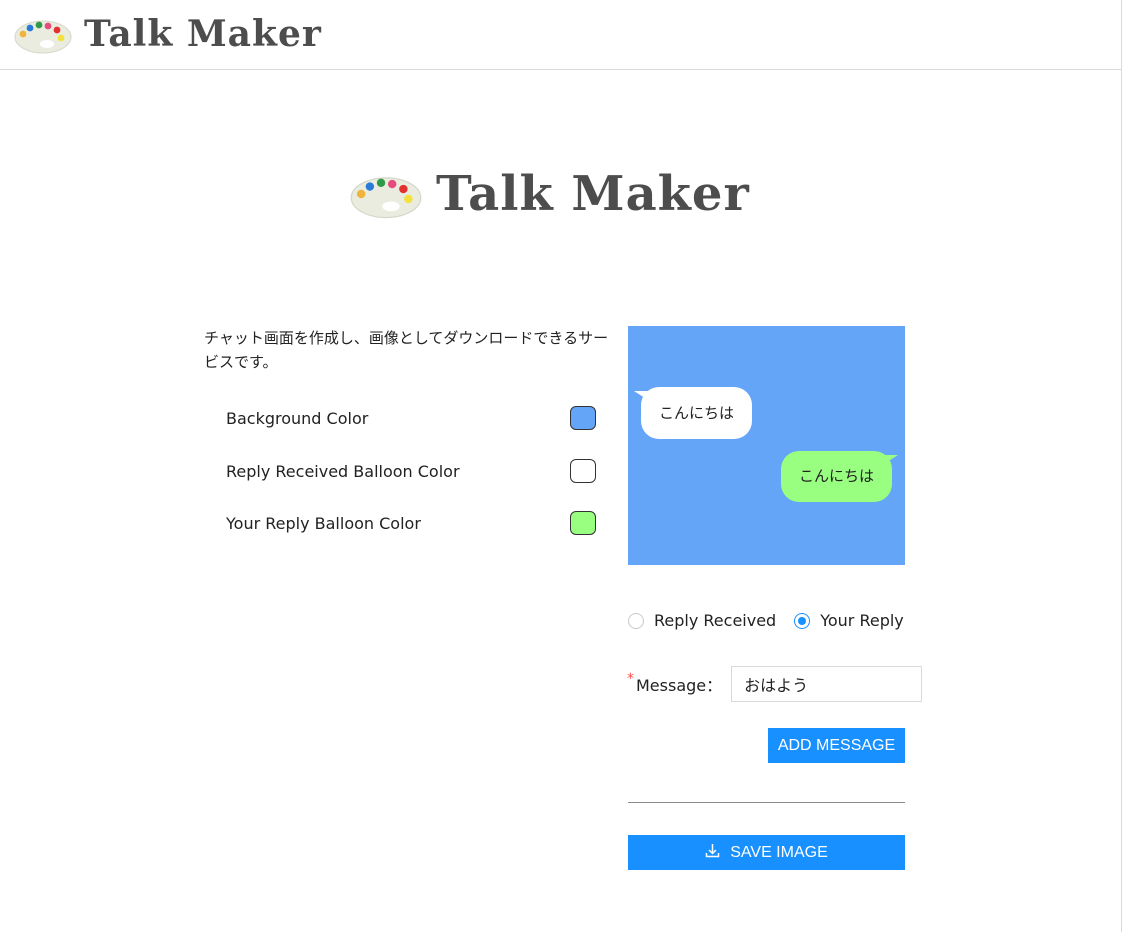 The width and height of the screenshot is (1122, 932). Describe the element at coordinates (297, 418) in the screenshot. I see `background-color-label: Background Color` at that location.